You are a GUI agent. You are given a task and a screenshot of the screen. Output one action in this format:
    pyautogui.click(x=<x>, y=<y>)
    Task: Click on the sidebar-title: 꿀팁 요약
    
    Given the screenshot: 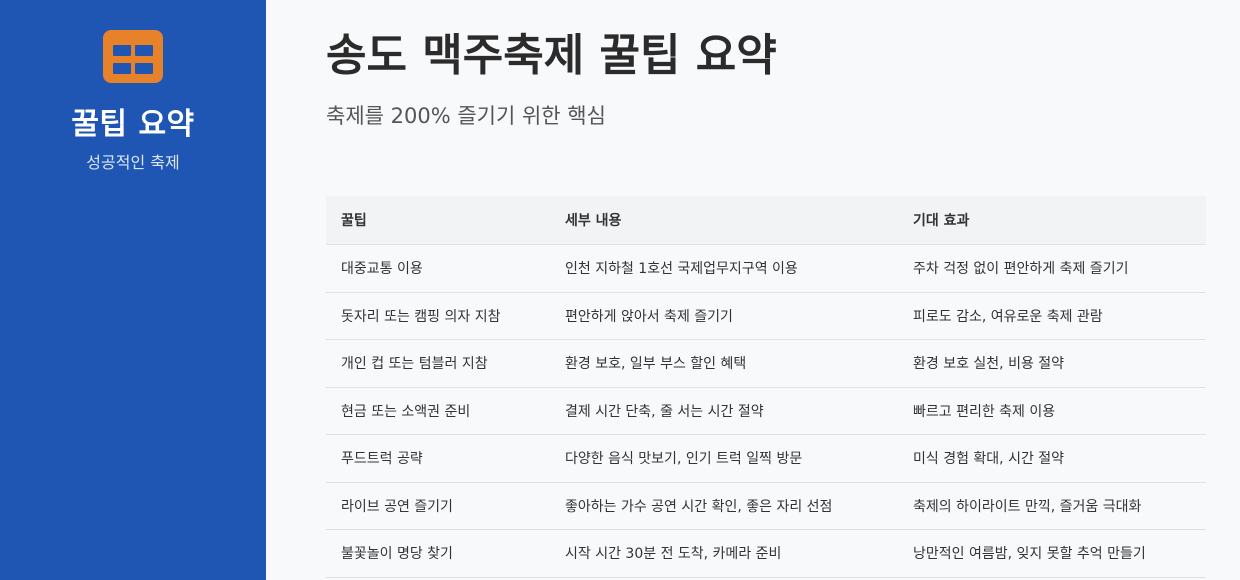 What is the action you would take?
    pyautogui.click(x=133, y=124)
    